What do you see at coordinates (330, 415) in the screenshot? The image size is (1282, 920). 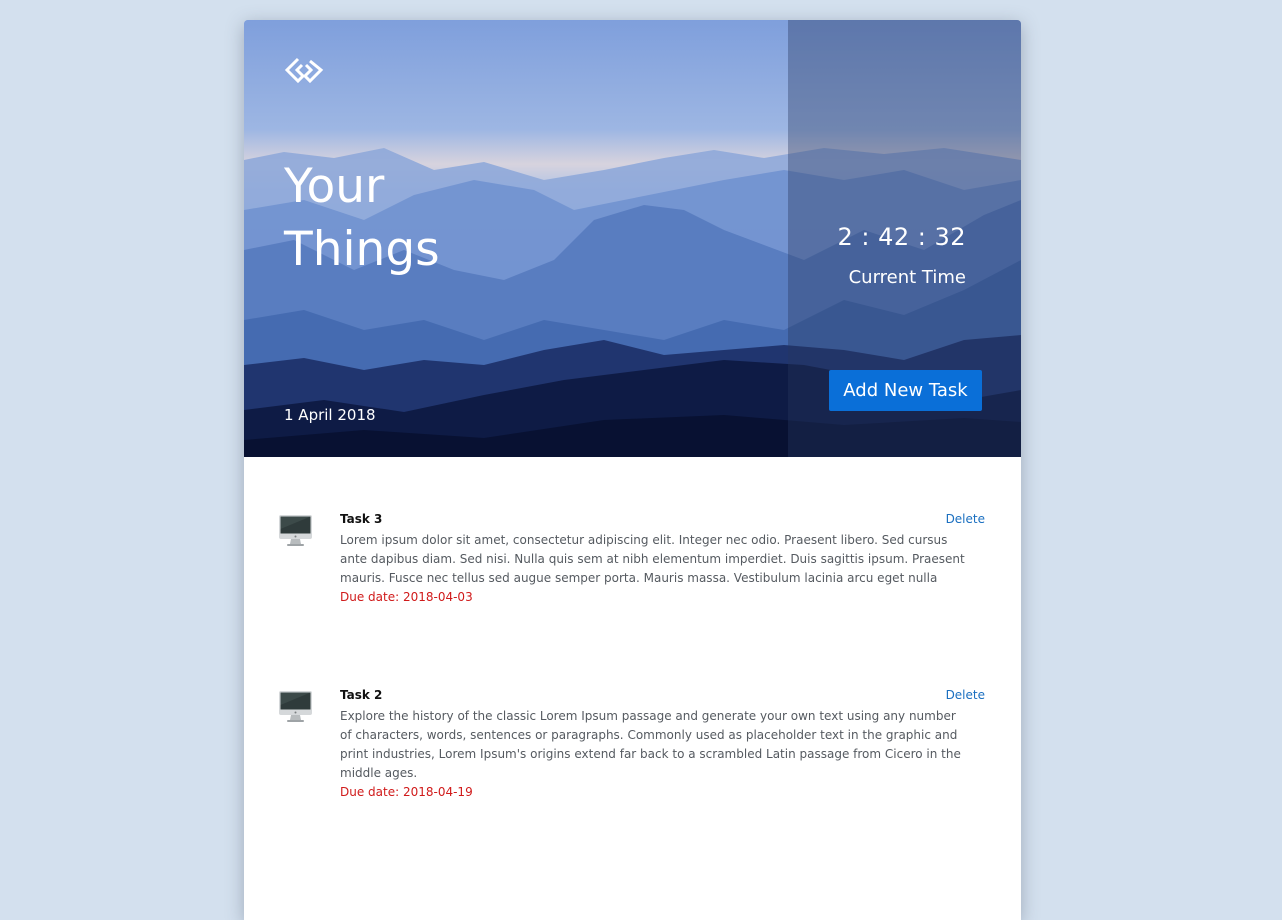 I see `current-date: 1 April 2018` at bounding box center [330, 415].